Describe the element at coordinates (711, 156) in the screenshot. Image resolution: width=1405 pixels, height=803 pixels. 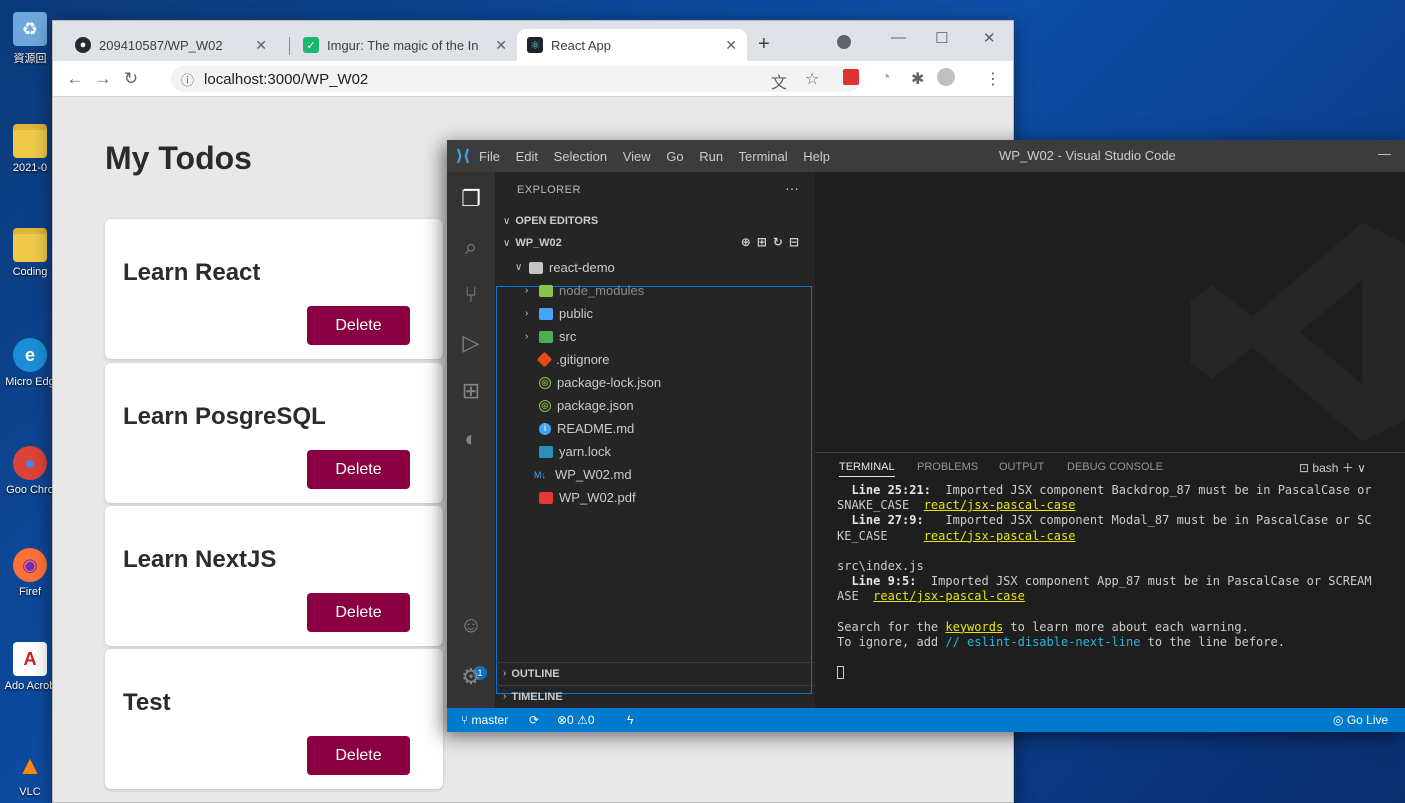
I see `menu-run: Run` at that location.